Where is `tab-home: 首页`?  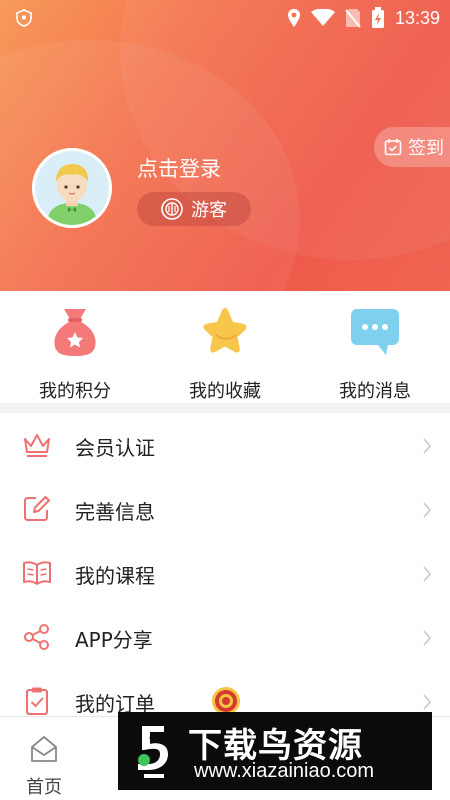
tab-home: 首页 is located at coordinates (44, 763).